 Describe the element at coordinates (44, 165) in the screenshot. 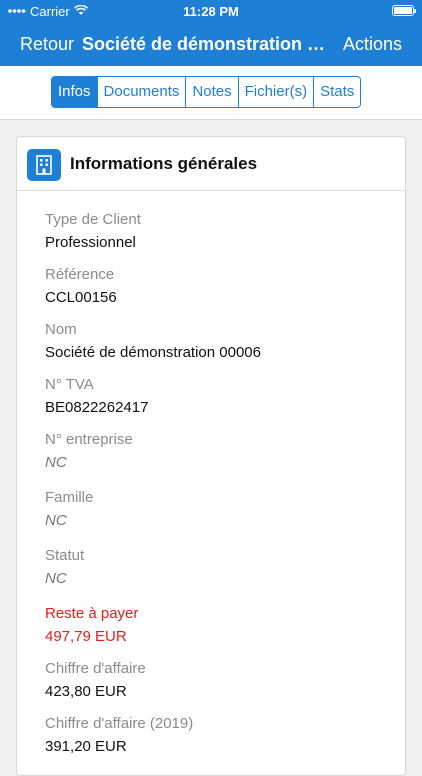

I see `building-icon` at that location.